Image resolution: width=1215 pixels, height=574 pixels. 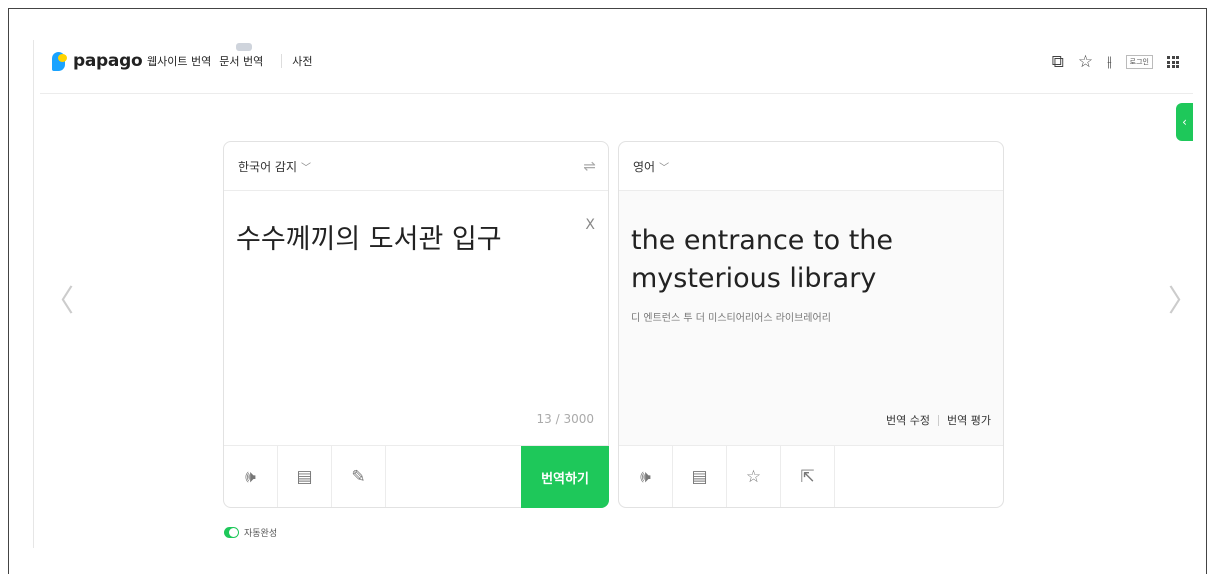 I want to click on rate-translation-link: 번역 평가, so click(x=969, y=420).